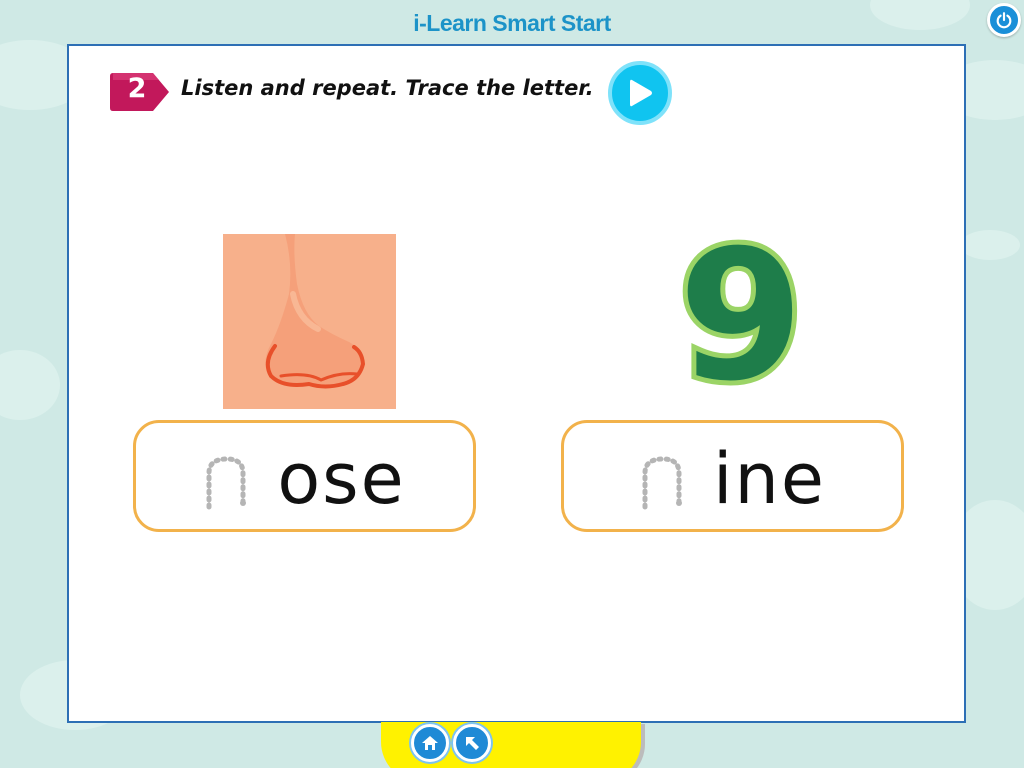 Image resolution: width=1024 pixels, height=768 pixels. What do you see at coordinates (137, 88) in the screenshot?
I see `step-number: 2` at bounding box center [137, 88].